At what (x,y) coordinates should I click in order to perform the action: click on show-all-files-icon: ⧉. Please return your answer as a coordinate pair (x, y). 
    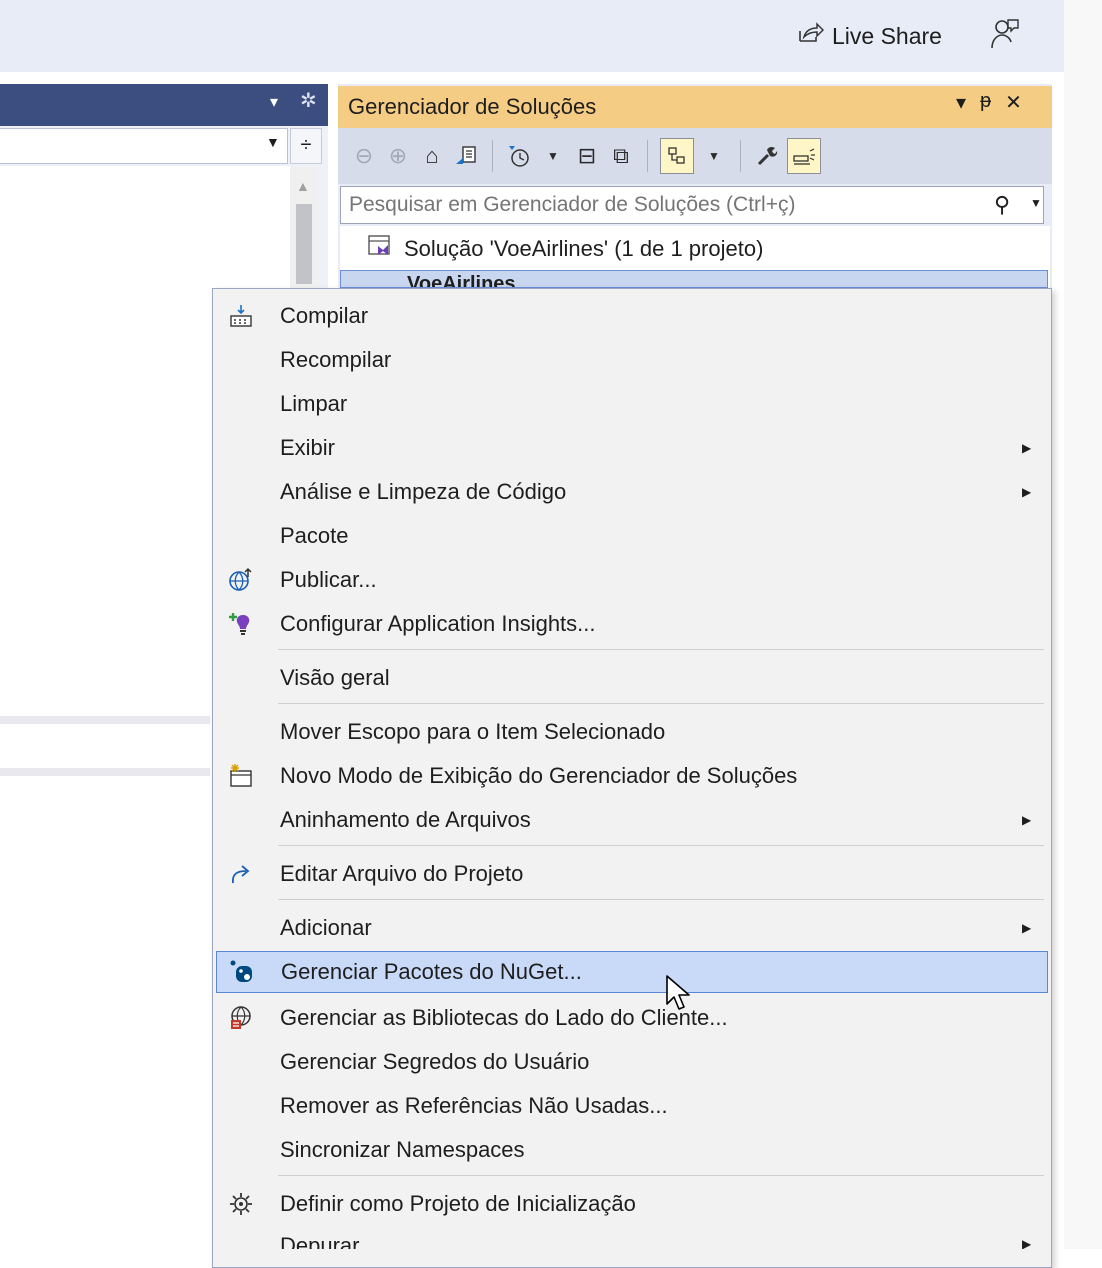
    Looking at the image, I should click on (621, 156).